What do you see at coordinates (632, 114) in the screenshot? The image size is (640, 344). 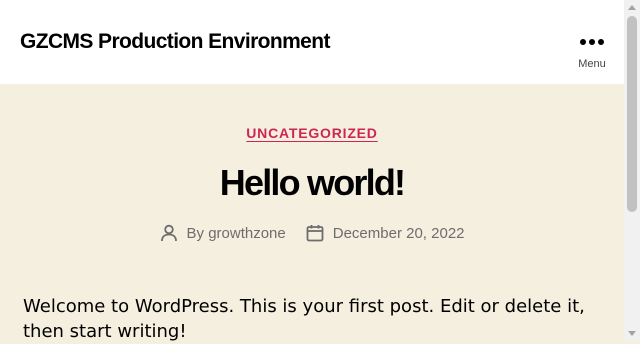 I see `scrollbar-thumb` at bounding box center [632, 114].